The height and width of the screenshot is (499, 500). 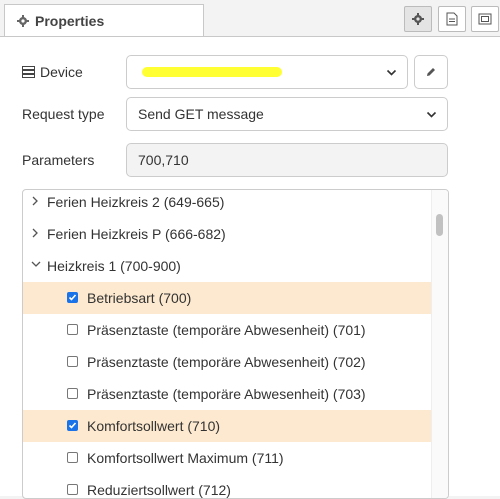 I want to click on request-type-value: Send GET message, so click(x=201, y=114).